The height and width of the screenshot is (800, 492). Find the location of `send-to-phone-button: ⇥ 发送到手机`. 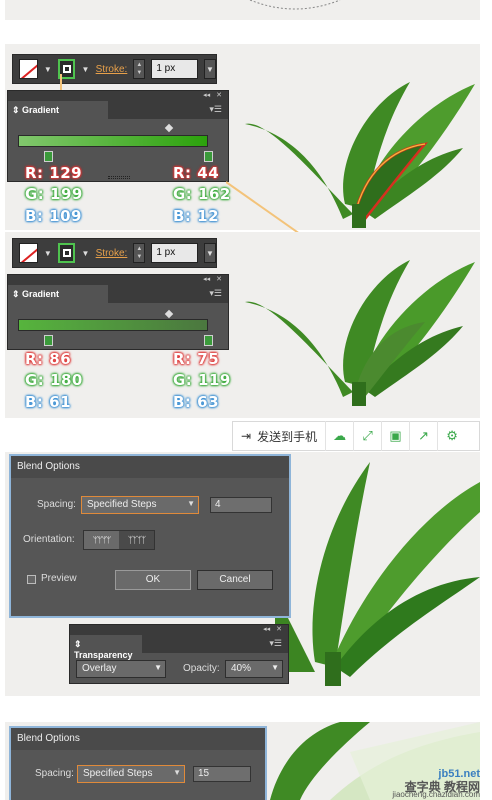

send-to-phone-button: ⇥ 发送到手机 is located at coordinates (280, 436).